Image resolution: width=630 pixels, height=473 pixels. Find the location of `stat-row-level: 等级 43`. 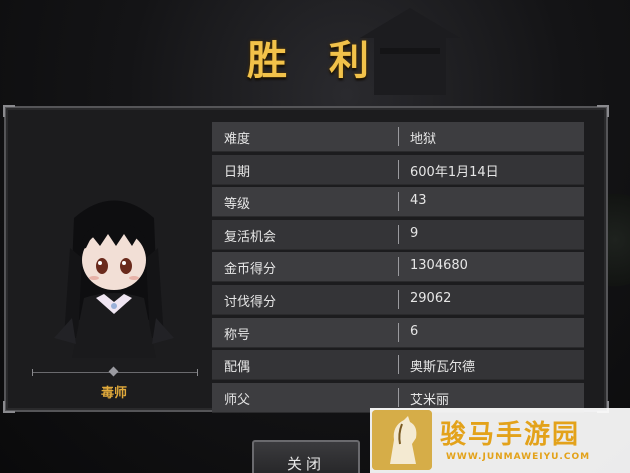

stat-row-level: 等级 43 is located at coordinates (398, 202).